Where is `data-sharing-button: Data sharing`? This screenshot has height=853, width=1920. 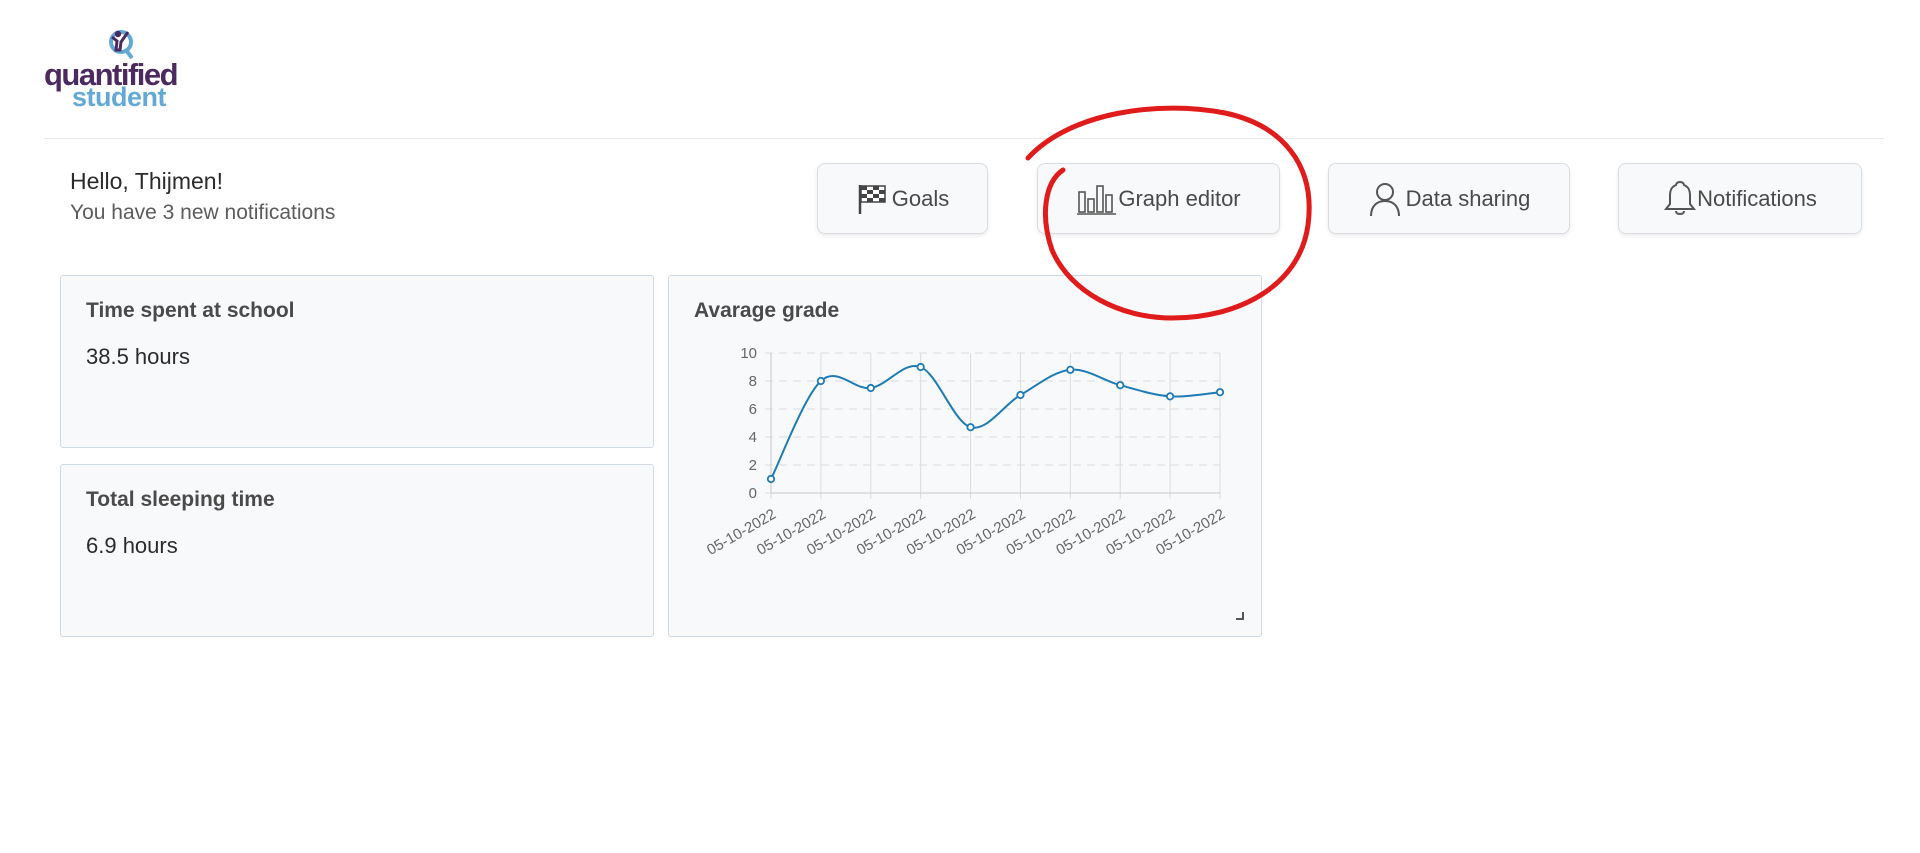
data-sharing-button: Data sharing is located at coordinates (1449, 198).